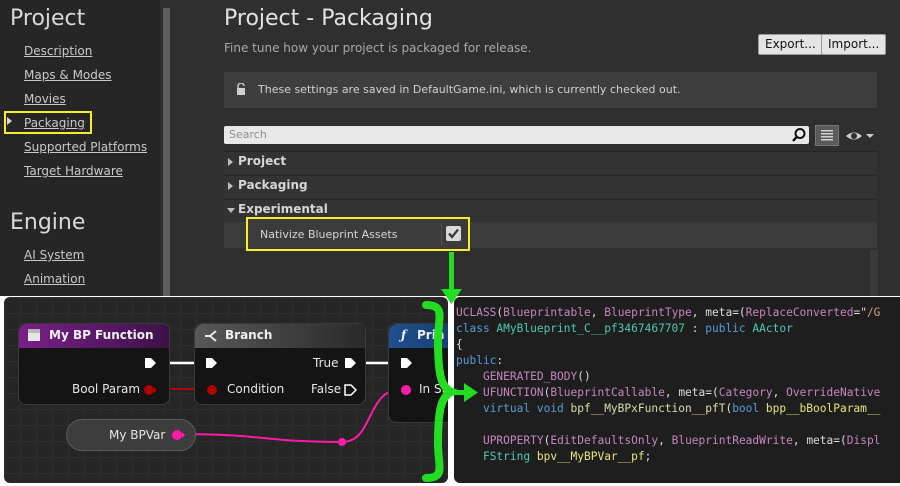 The image size is (900, 486). What do you see at coordinates (550, 186) in the screenshot?
I see `category-packaging: Packaging` at bounding box center [550, 186].